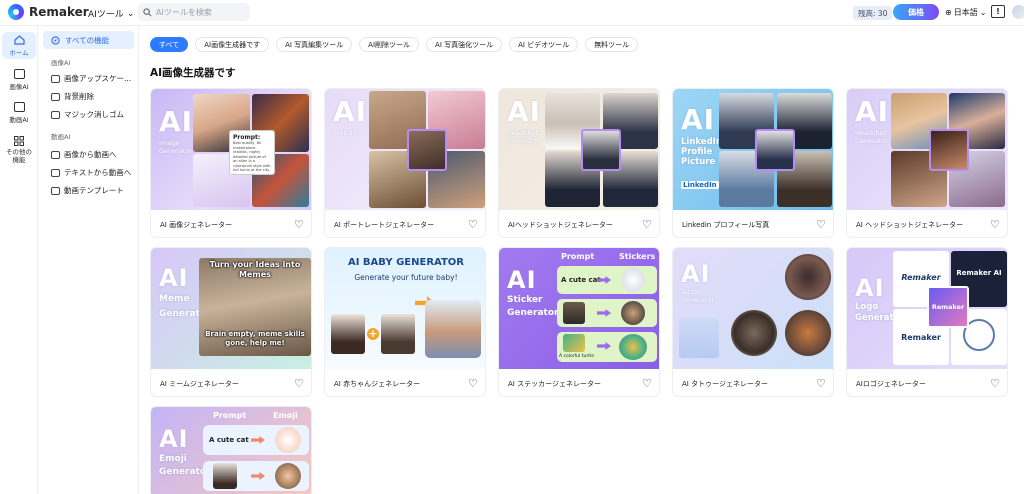 The height and width of the screenshot is (494, 1024). What do you see at coordinates (560, 224) in the screenshot?
I see `card-title: AIヘッドショットジェネレーター` at bounding box center [560, 224].